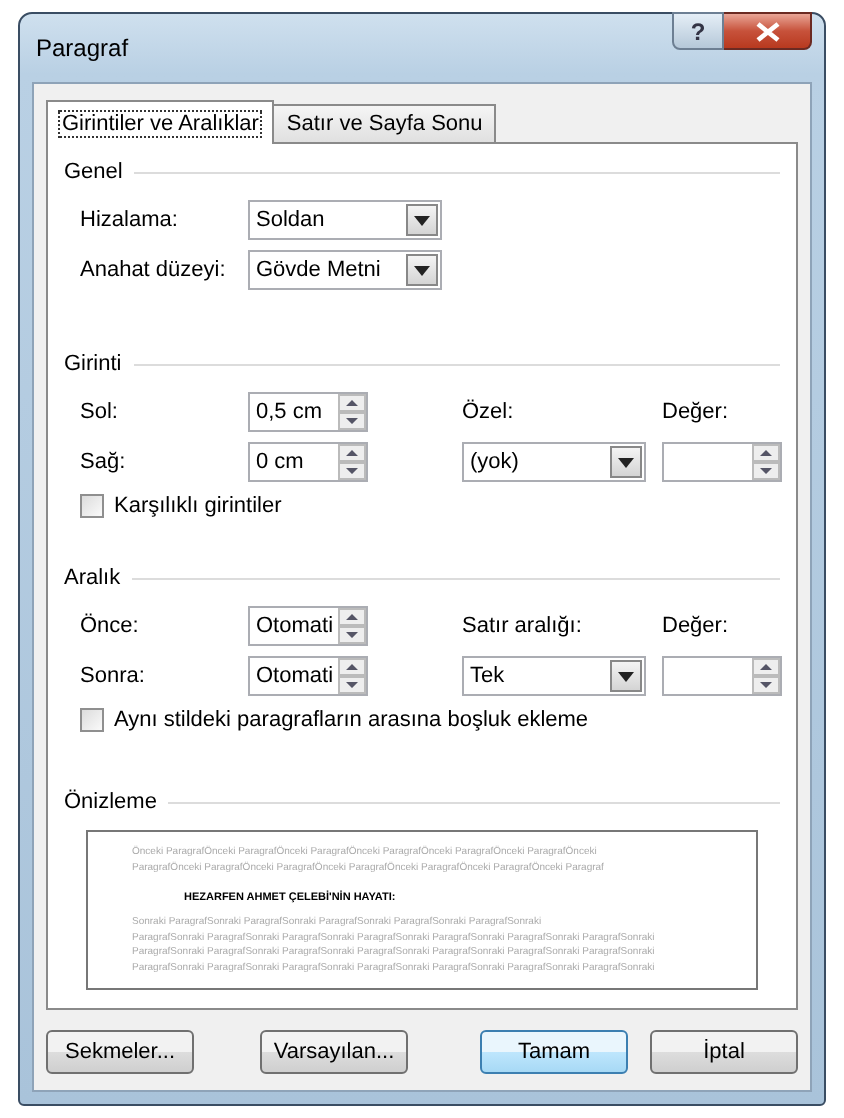 The image size is (844, 1118). Describe the element at coordinates (110, 802) in the screenshot. I see `section-title: Önizleme` at that location.